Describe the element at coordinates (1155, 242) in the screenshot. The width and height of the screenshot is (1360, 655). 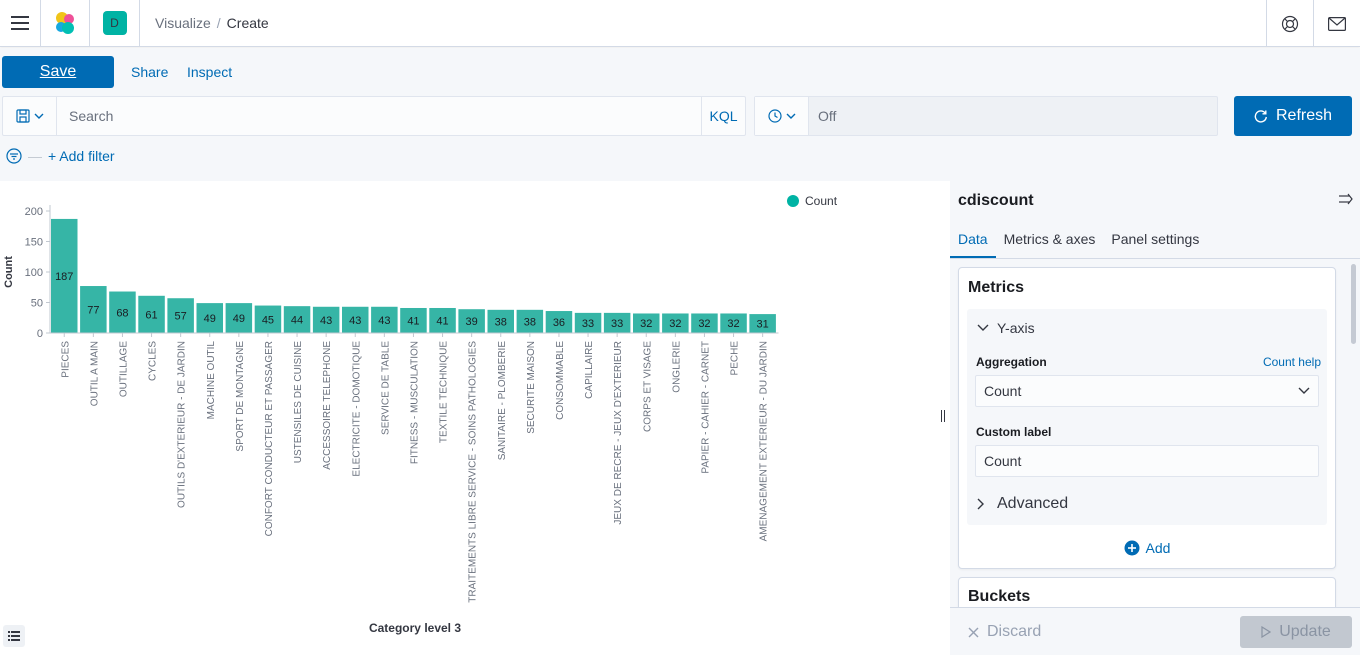
I see `tab-panel-settings: Panel settings` at that location.